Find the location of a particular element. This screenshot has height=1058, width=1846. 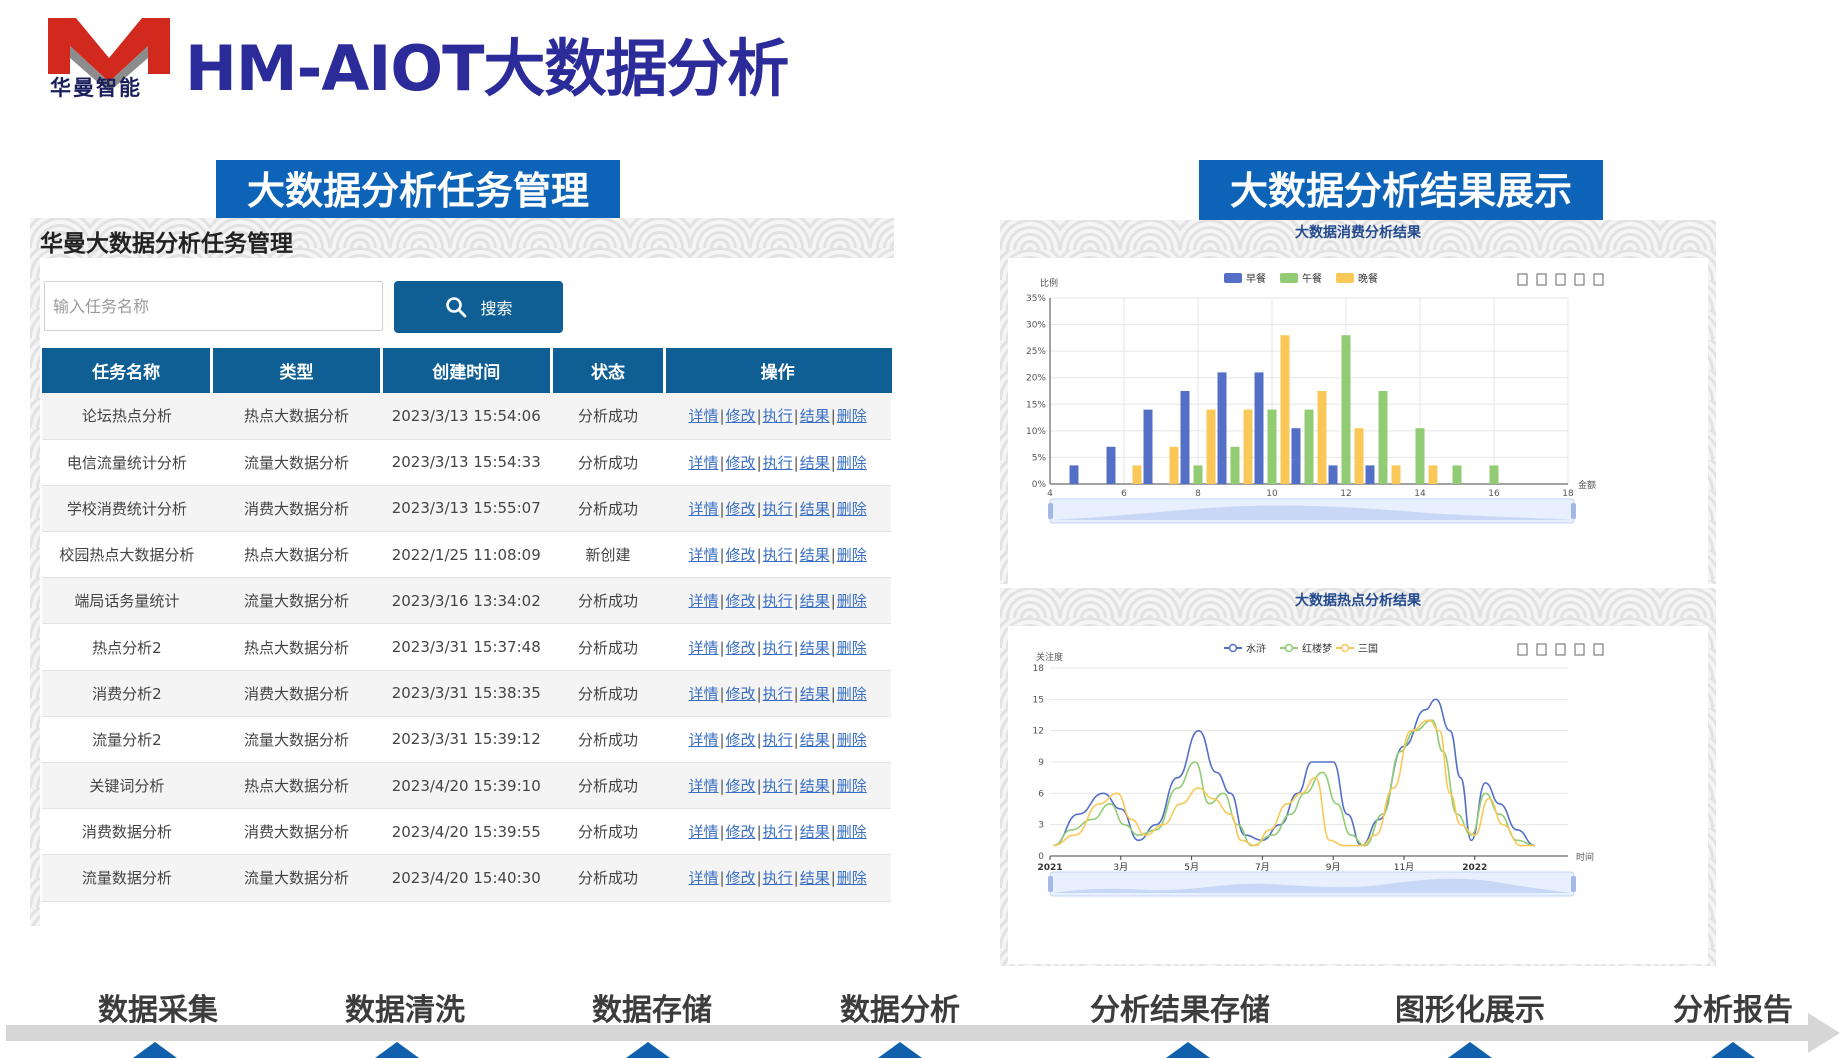

task-name-cell: 关键词分析 is located at coordinates (127, 786).